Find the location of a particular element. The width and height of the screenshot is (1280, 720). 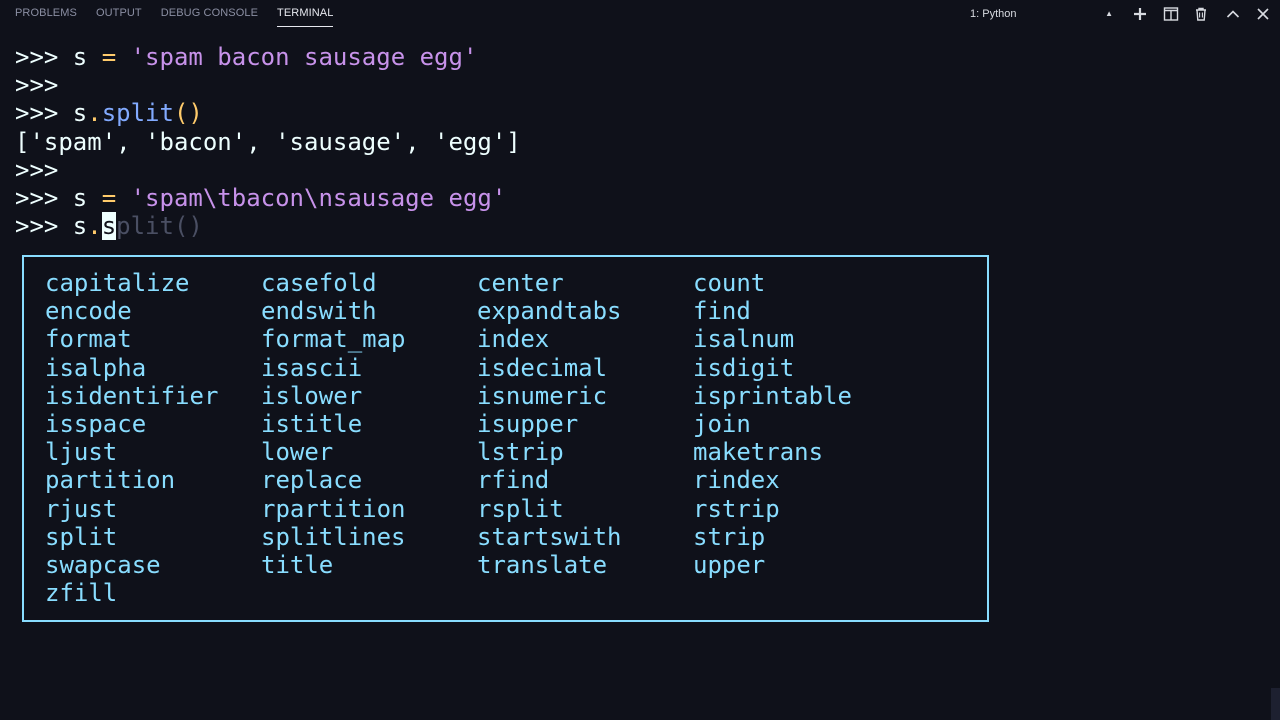

completion-item: capitalize is located at coordinates (117, 283).